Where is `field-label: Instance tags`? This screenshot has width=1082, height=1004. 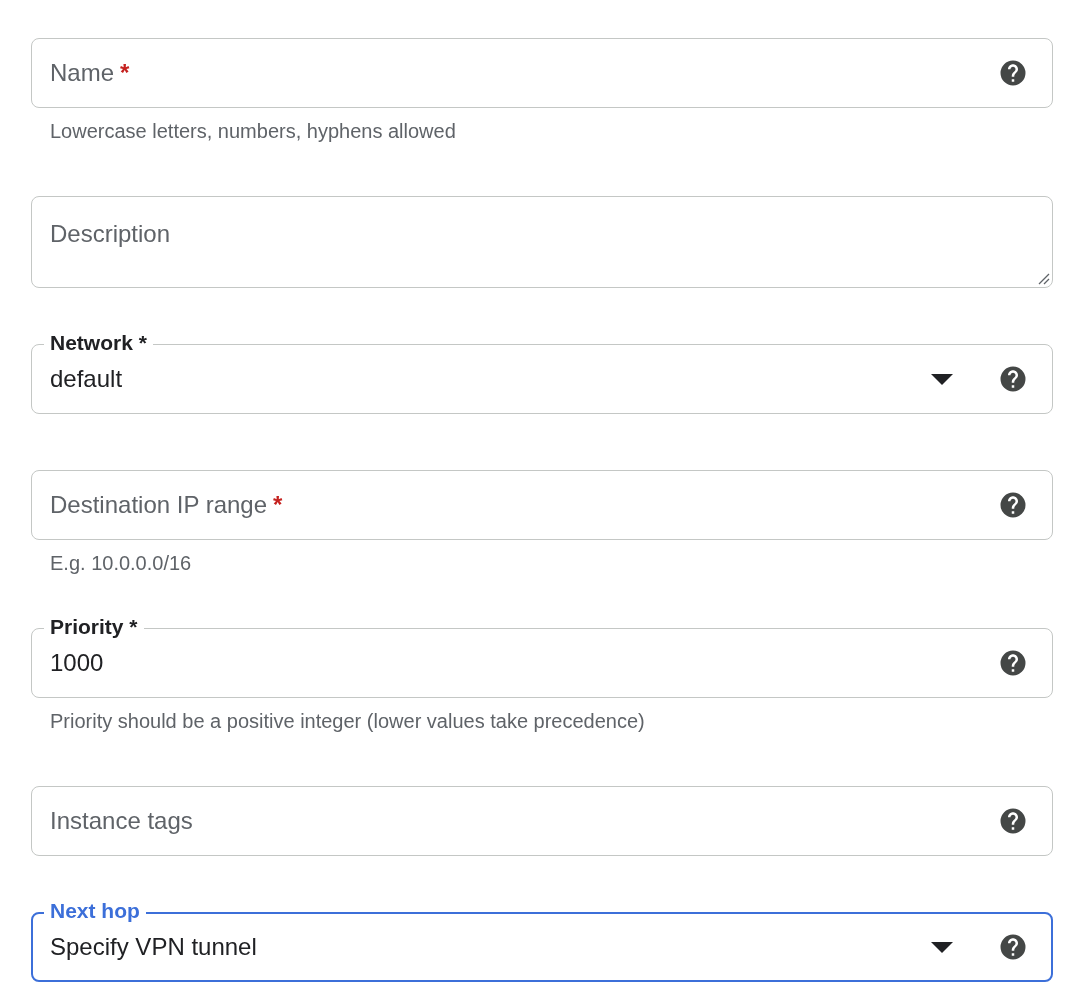
field-label: Instance tags is located at coordinates (122, 821).